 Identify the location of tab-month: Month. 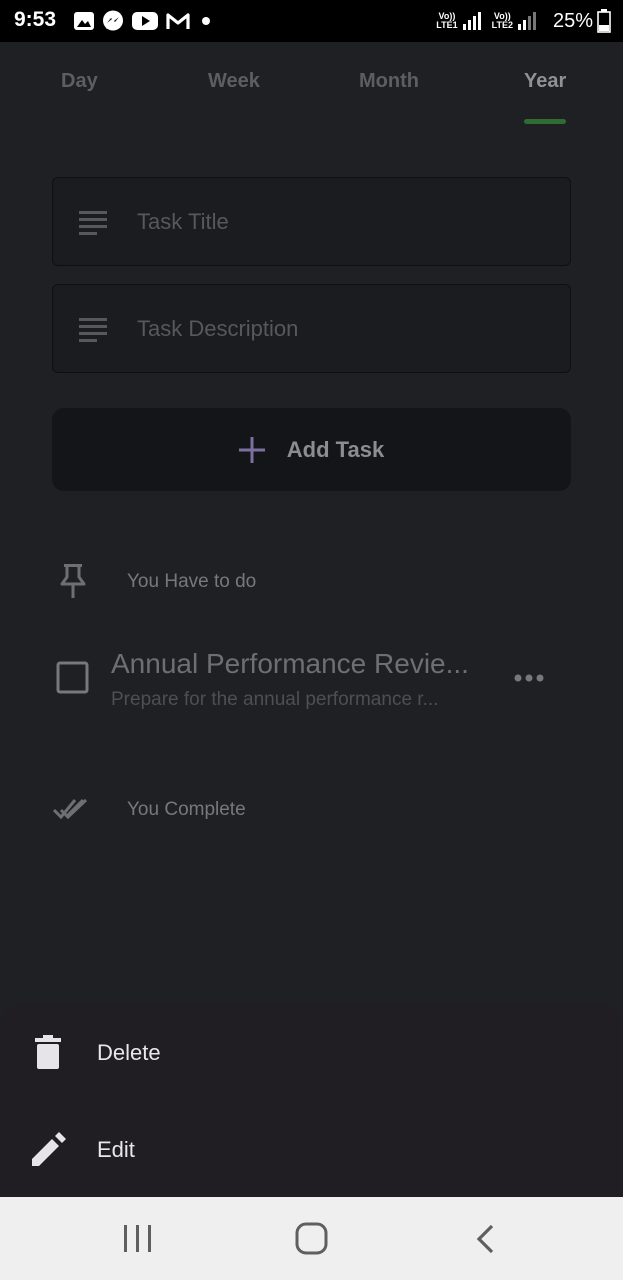
(389, 81).